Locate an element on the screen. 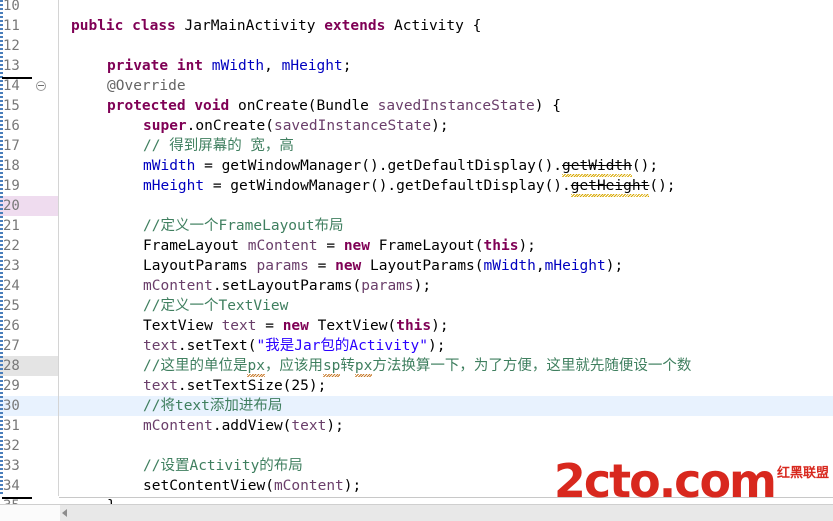 The image size is (833, 521). code-line-16: super.onCreate(savedInstanceState); is located at coordinates (446, 126).